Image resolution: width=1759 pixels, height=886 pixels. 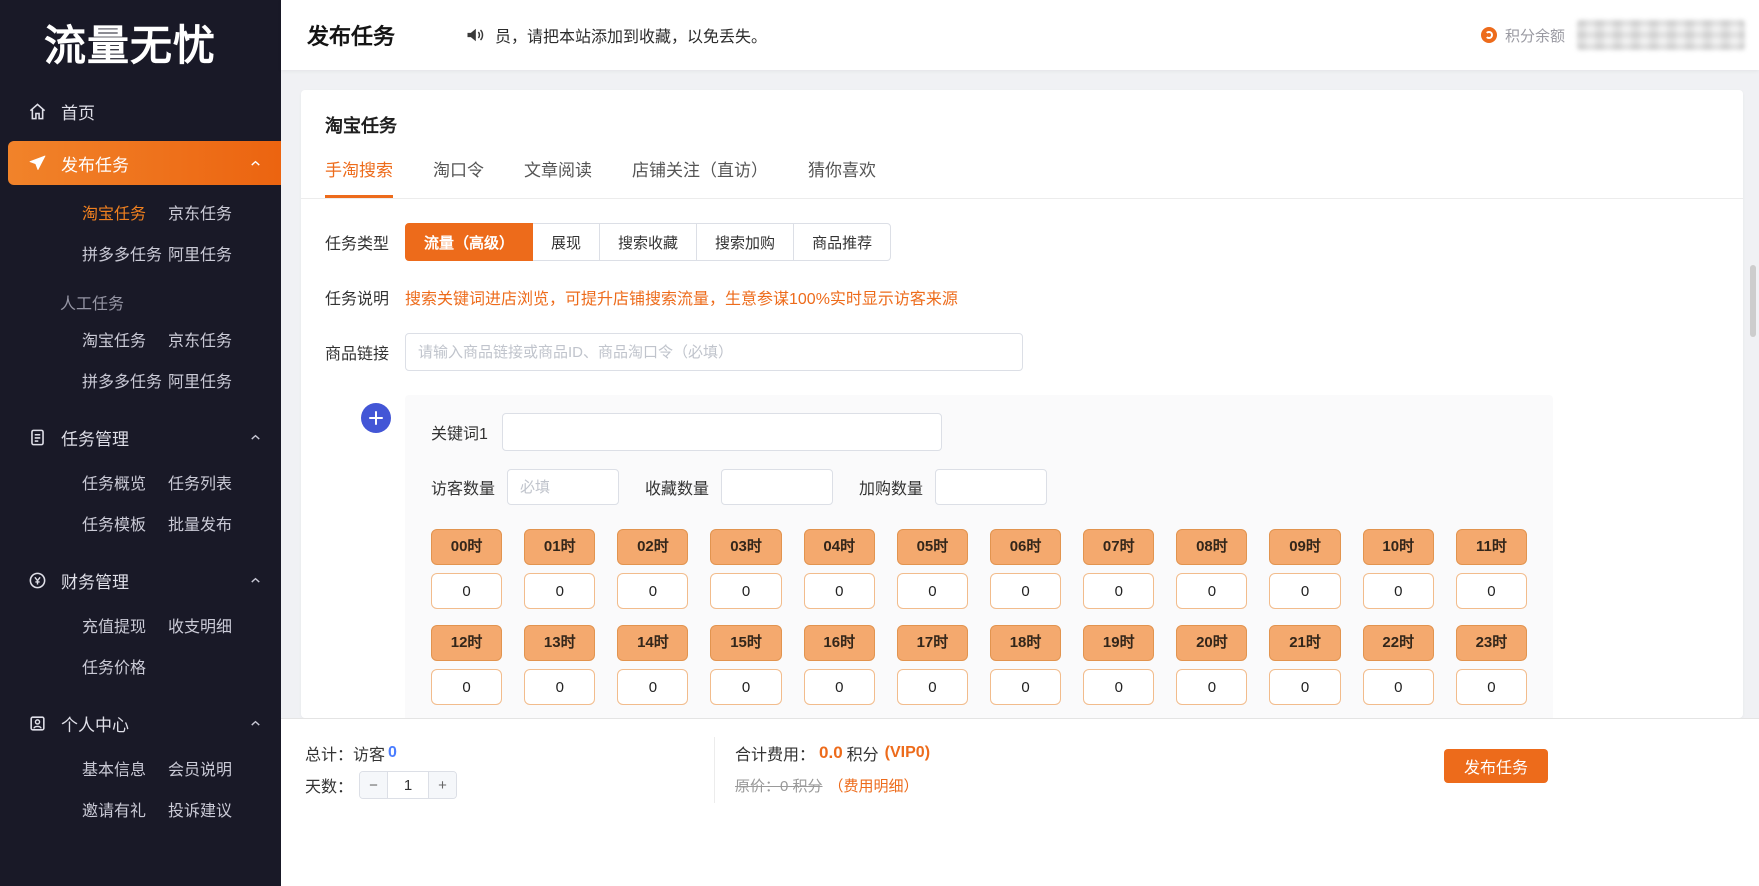 What do you see at coordinates (200, 253) in the screenshot?
I see `sidebar-sub-publish-ali: 阿里任务` at bounding box center [200, 253].